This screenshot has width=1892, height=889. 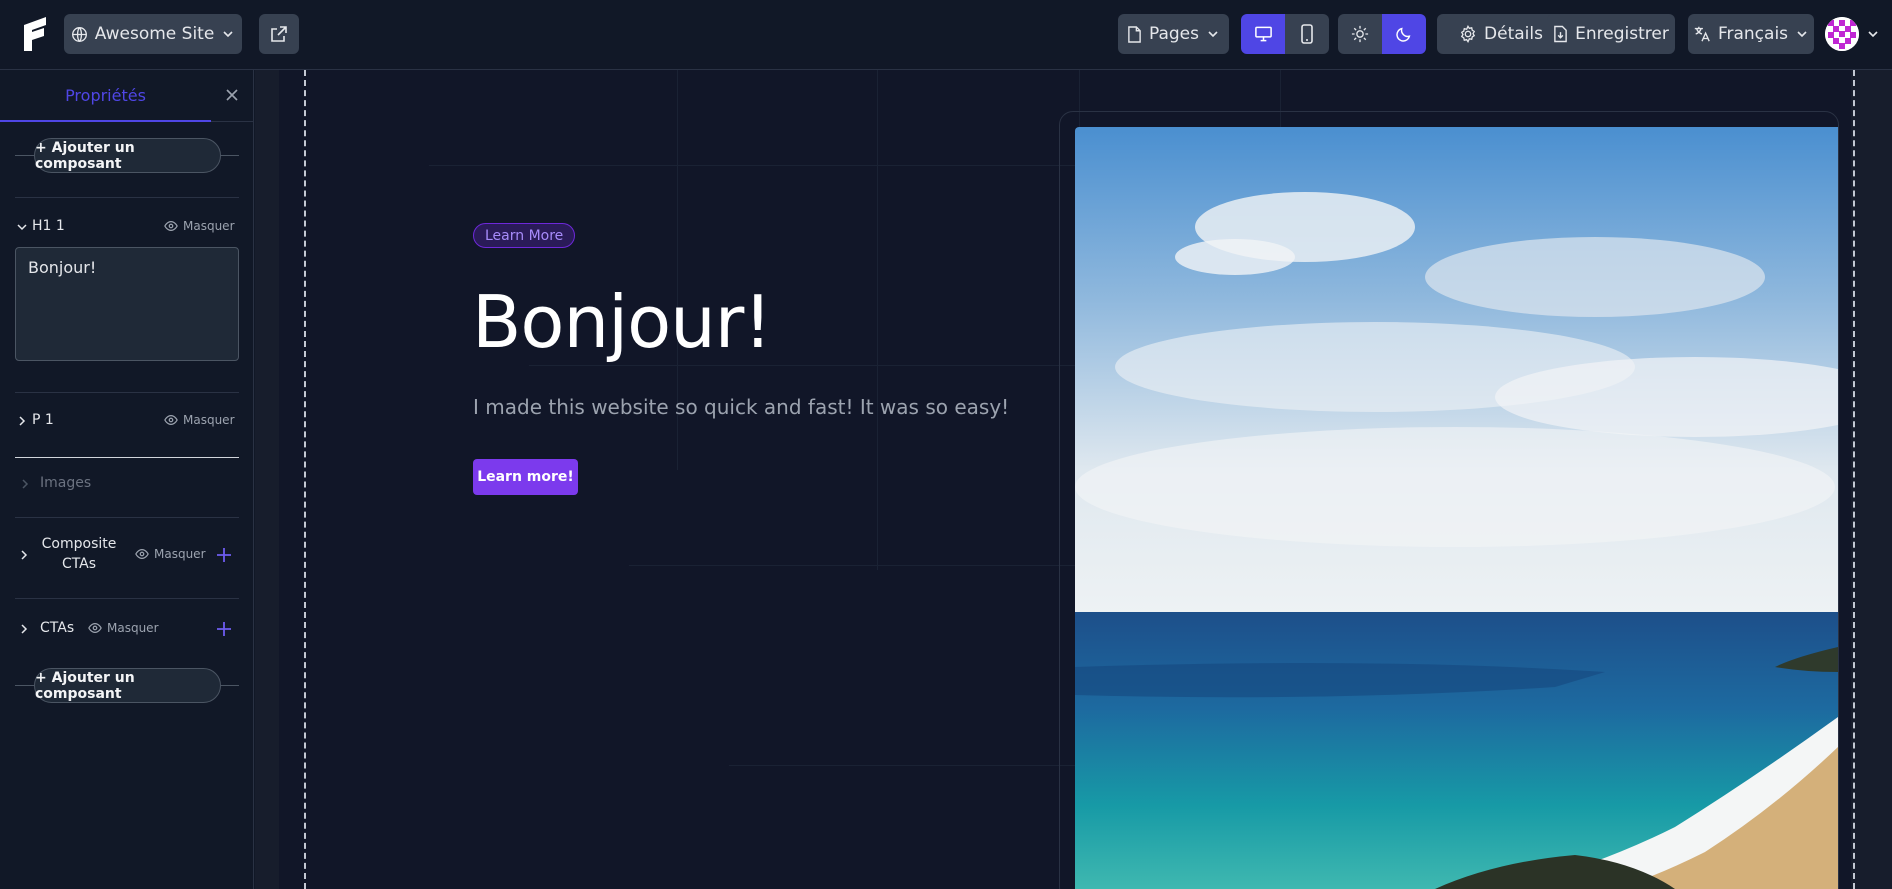 I want to click on hide-toggle-composite-ctas: Masquer, so click(x=170, y=554).